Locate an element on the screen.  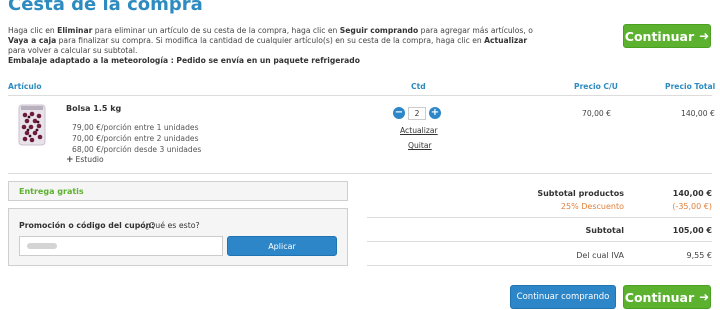
product-name: Bolsa 1.5 kg is located at coordinates (94, 108).